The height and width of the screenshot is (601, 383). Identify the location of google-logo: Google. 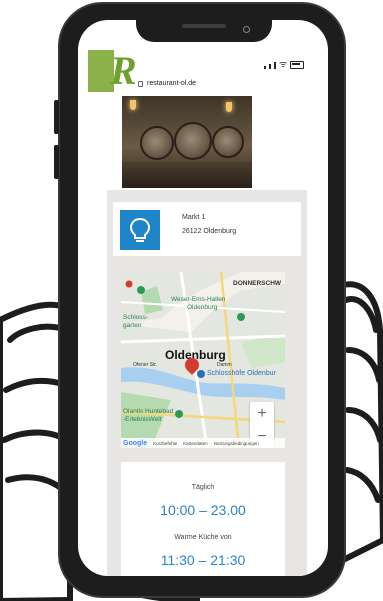
(135, 443).